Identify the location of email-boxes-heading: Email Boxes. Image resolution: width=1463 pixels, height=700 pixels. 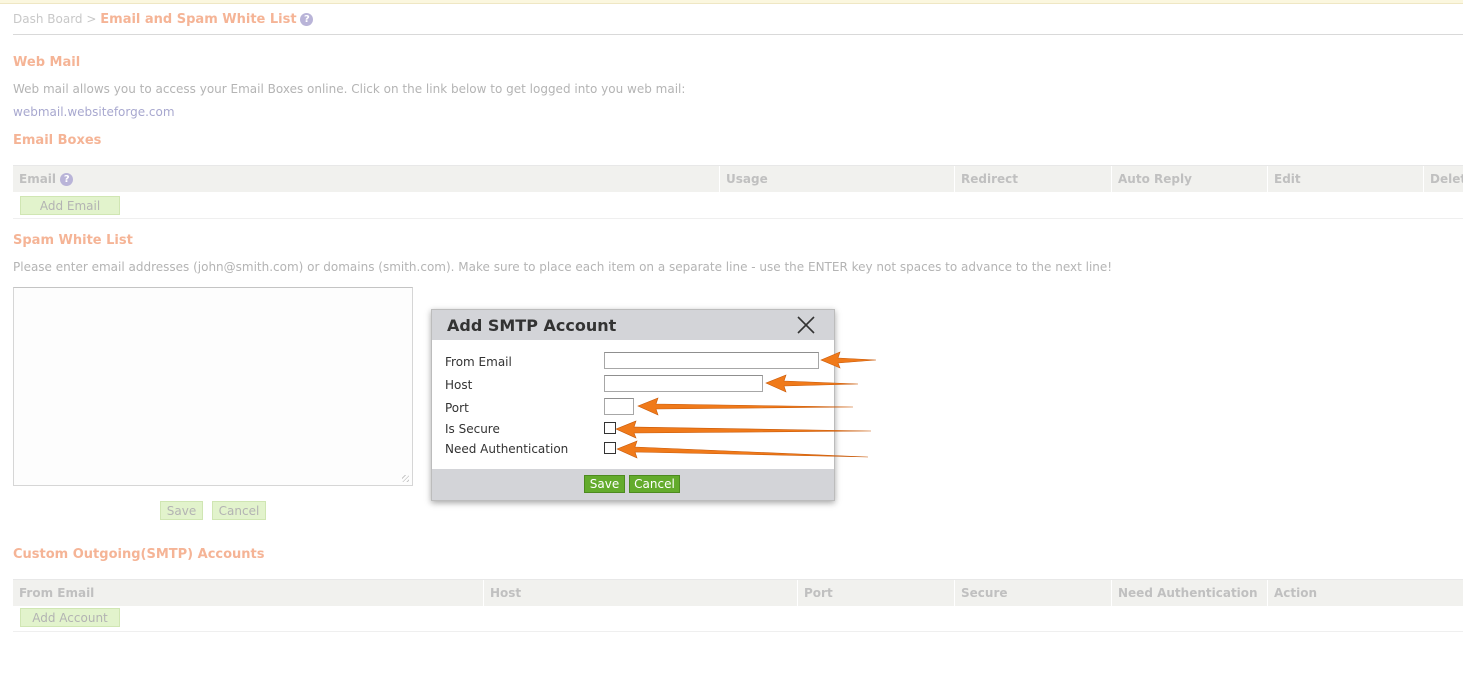
(57, 140).